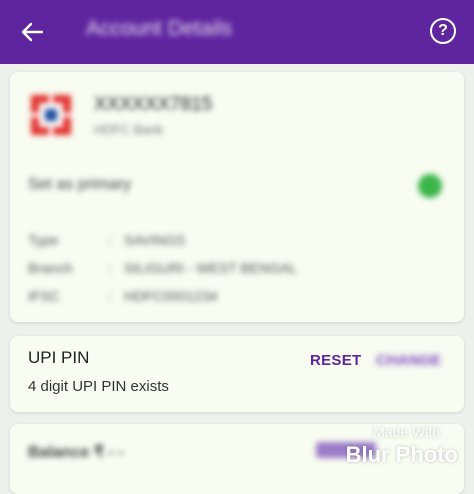 Image resolution: width=474 pixels, height=494 pixels. Describe the element at coordinates (98, 386) in the screenshot. I see `upi-pin-status: 4 digit UPI PIN exists` at that location.